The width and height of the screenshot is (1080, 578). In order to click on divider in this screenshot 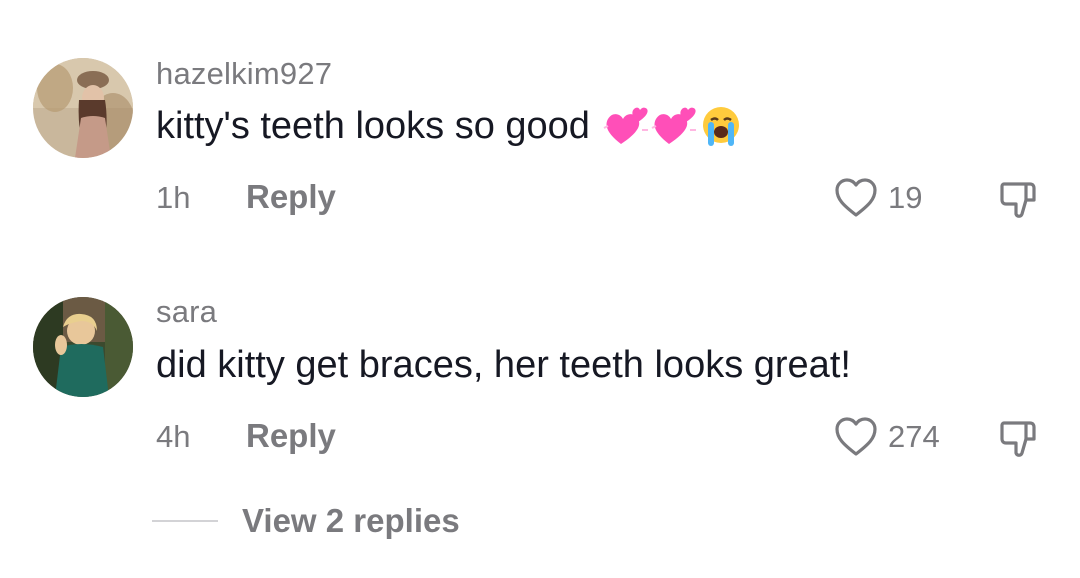, I will do `click(185, 521)`.